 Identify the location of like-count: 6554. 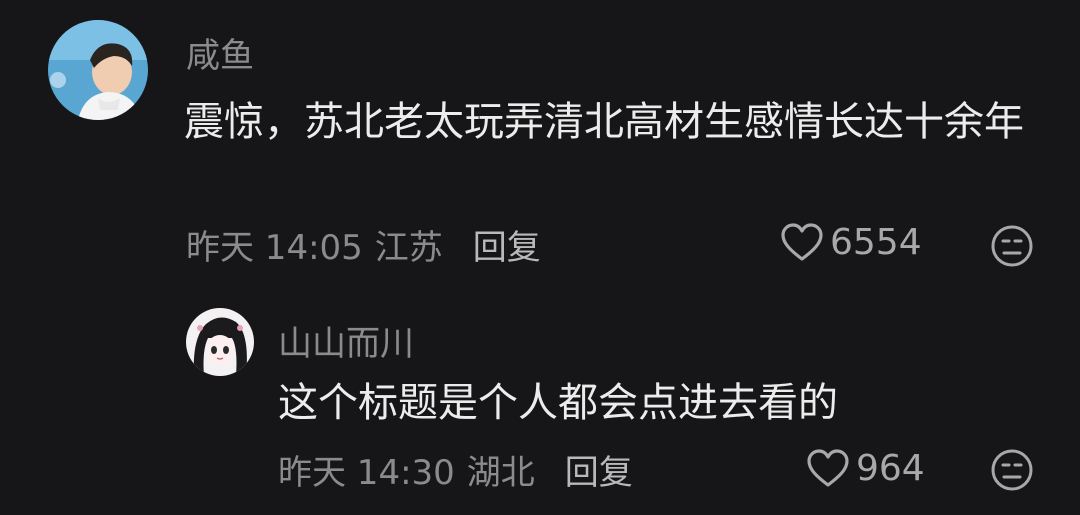
(876, 242).